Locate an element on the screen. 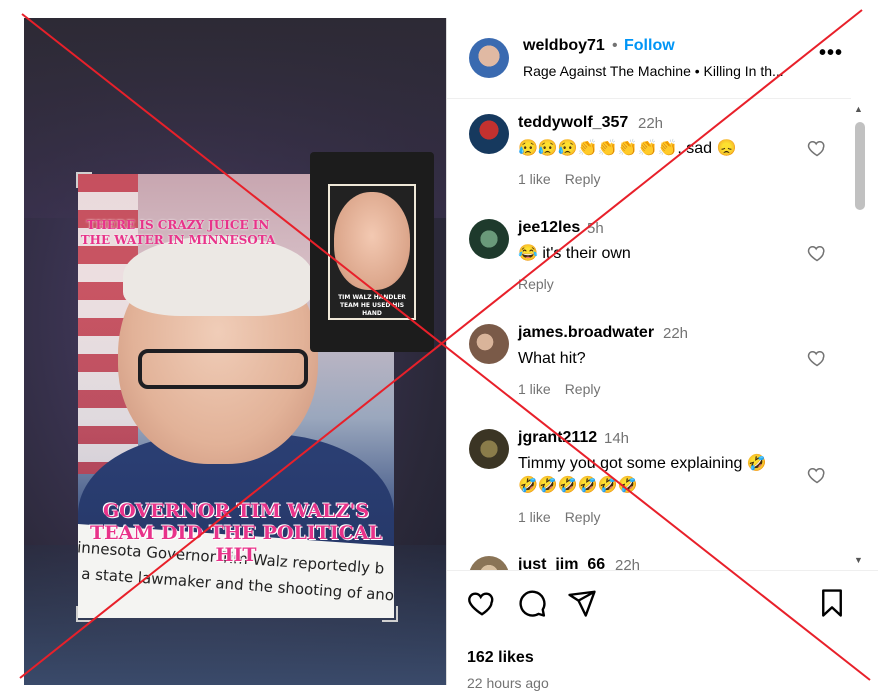  inset-frame: TIM WALZ HANDLER TEAM HE USED HIS HAND is located at coordinates (372, 252).